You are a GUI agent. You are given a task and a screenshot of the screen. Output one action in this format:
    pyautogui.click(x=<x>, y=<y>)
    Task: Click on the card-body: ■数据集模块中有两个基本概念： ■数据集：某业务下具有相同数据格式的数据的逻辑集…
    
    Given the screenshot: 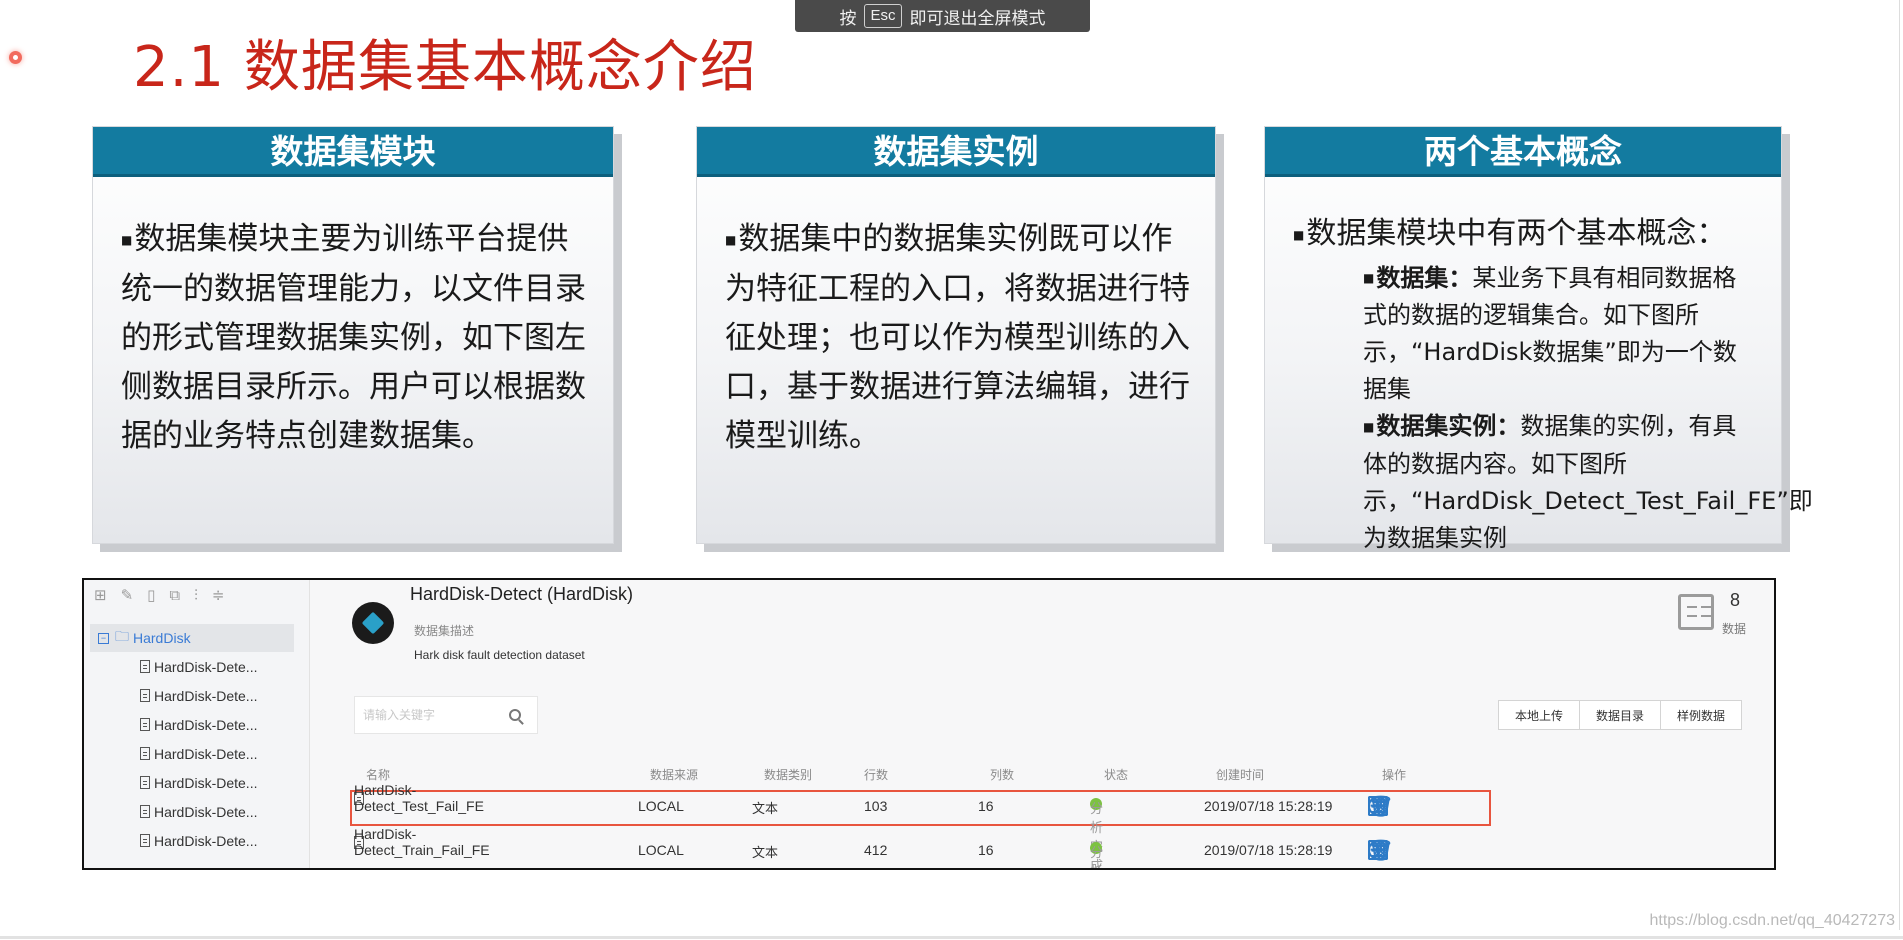 What is the action you would take?
    pyautogui.click(x=1539, y=367)
    